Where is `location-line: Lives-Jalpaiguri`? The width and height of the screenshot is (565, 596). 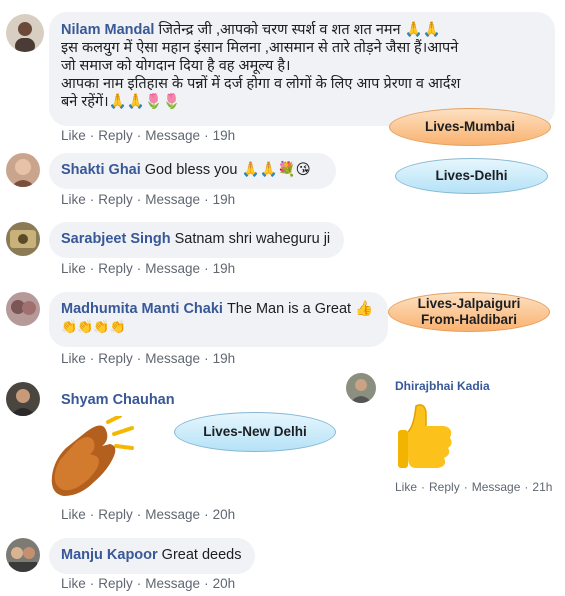 location-line: Lives-Jalpaiguri is located at coordinates (469, 303).